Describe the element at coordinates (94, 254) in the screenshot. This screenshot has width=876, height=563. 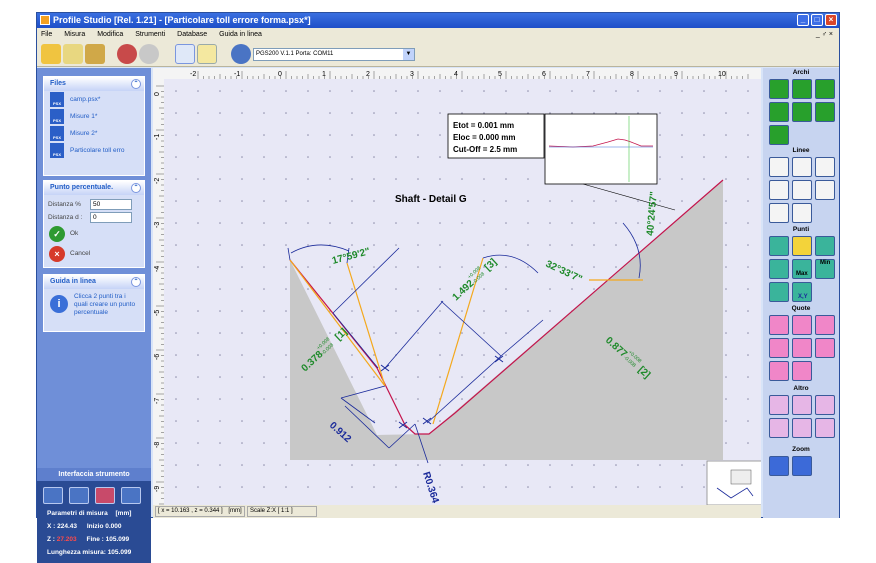
I see `cancel-button: × Cancel` at that location.